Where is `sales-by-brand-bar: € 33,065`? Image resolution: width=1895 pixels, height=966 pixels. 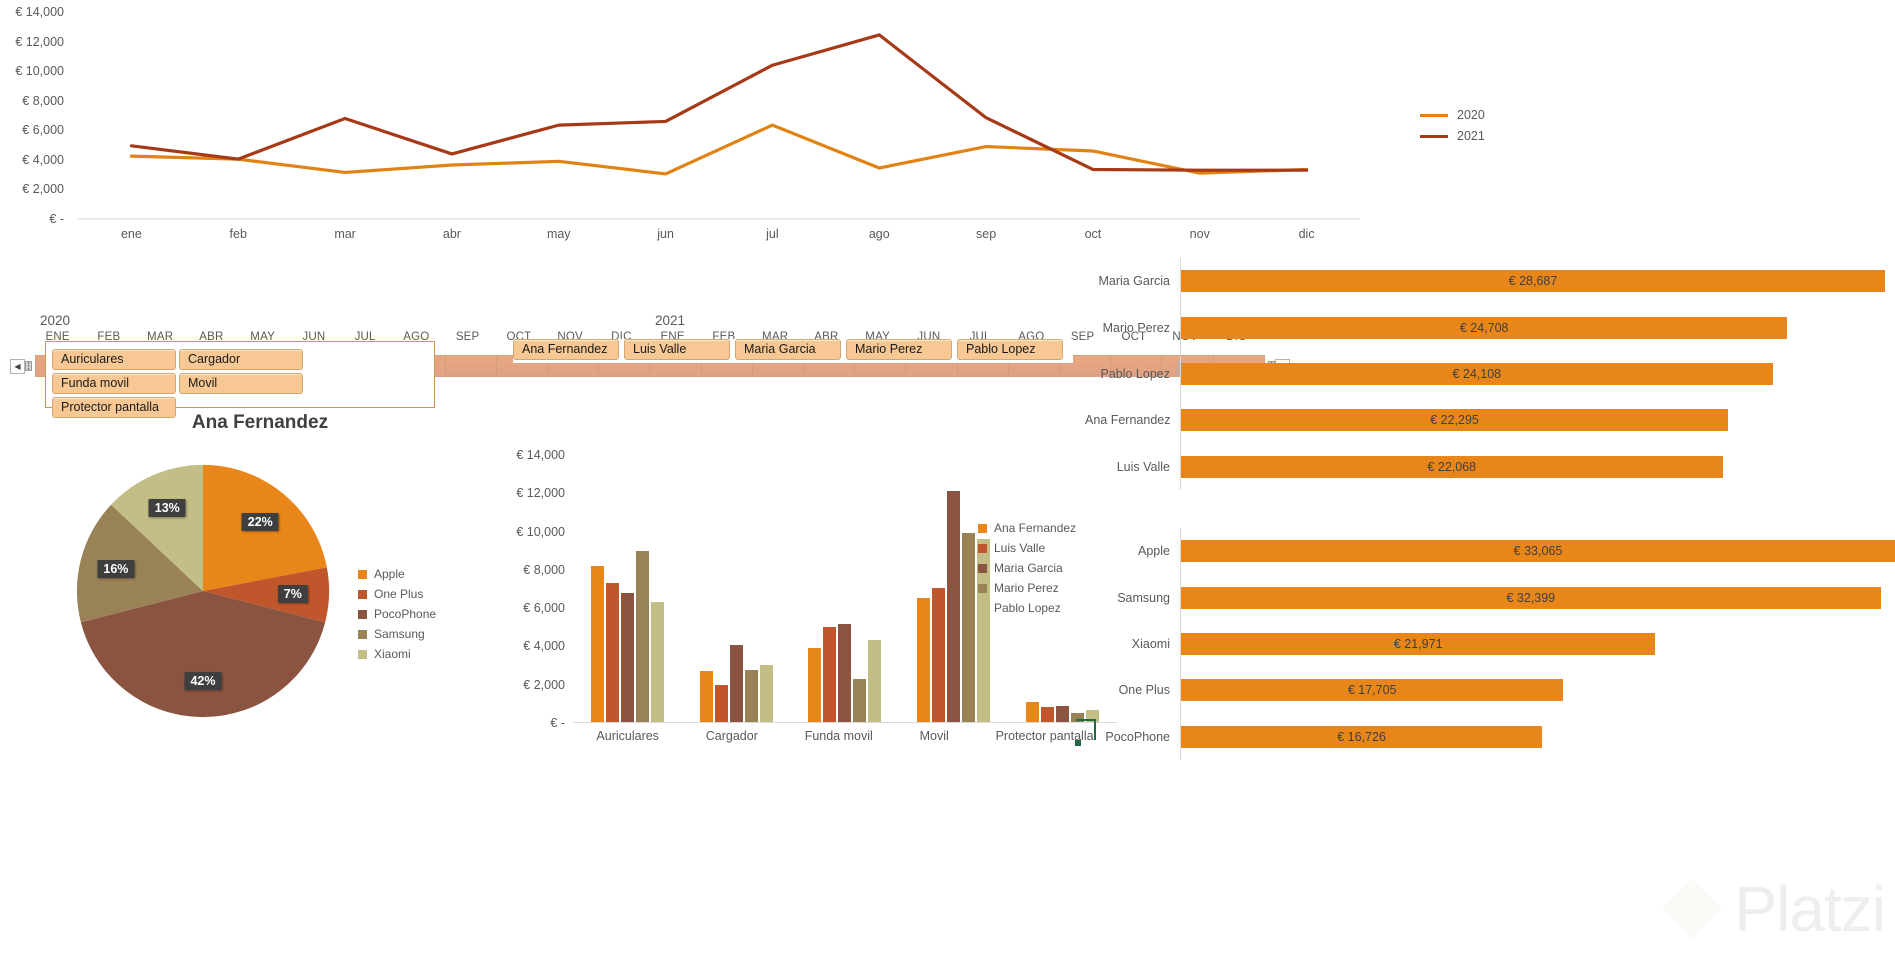 sales-by-brand-bar: € 33,065 is located at coordinates (1538, 551).